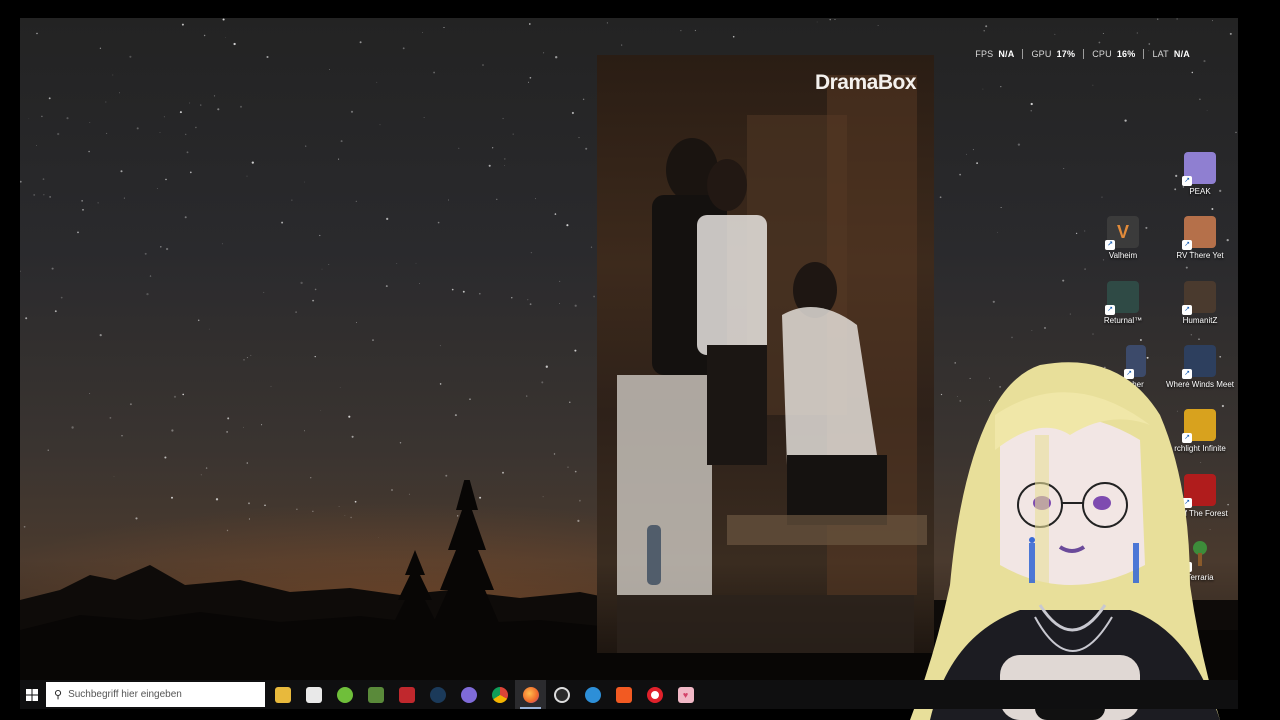  I want to click on chrome-icon, so click(499, 694).